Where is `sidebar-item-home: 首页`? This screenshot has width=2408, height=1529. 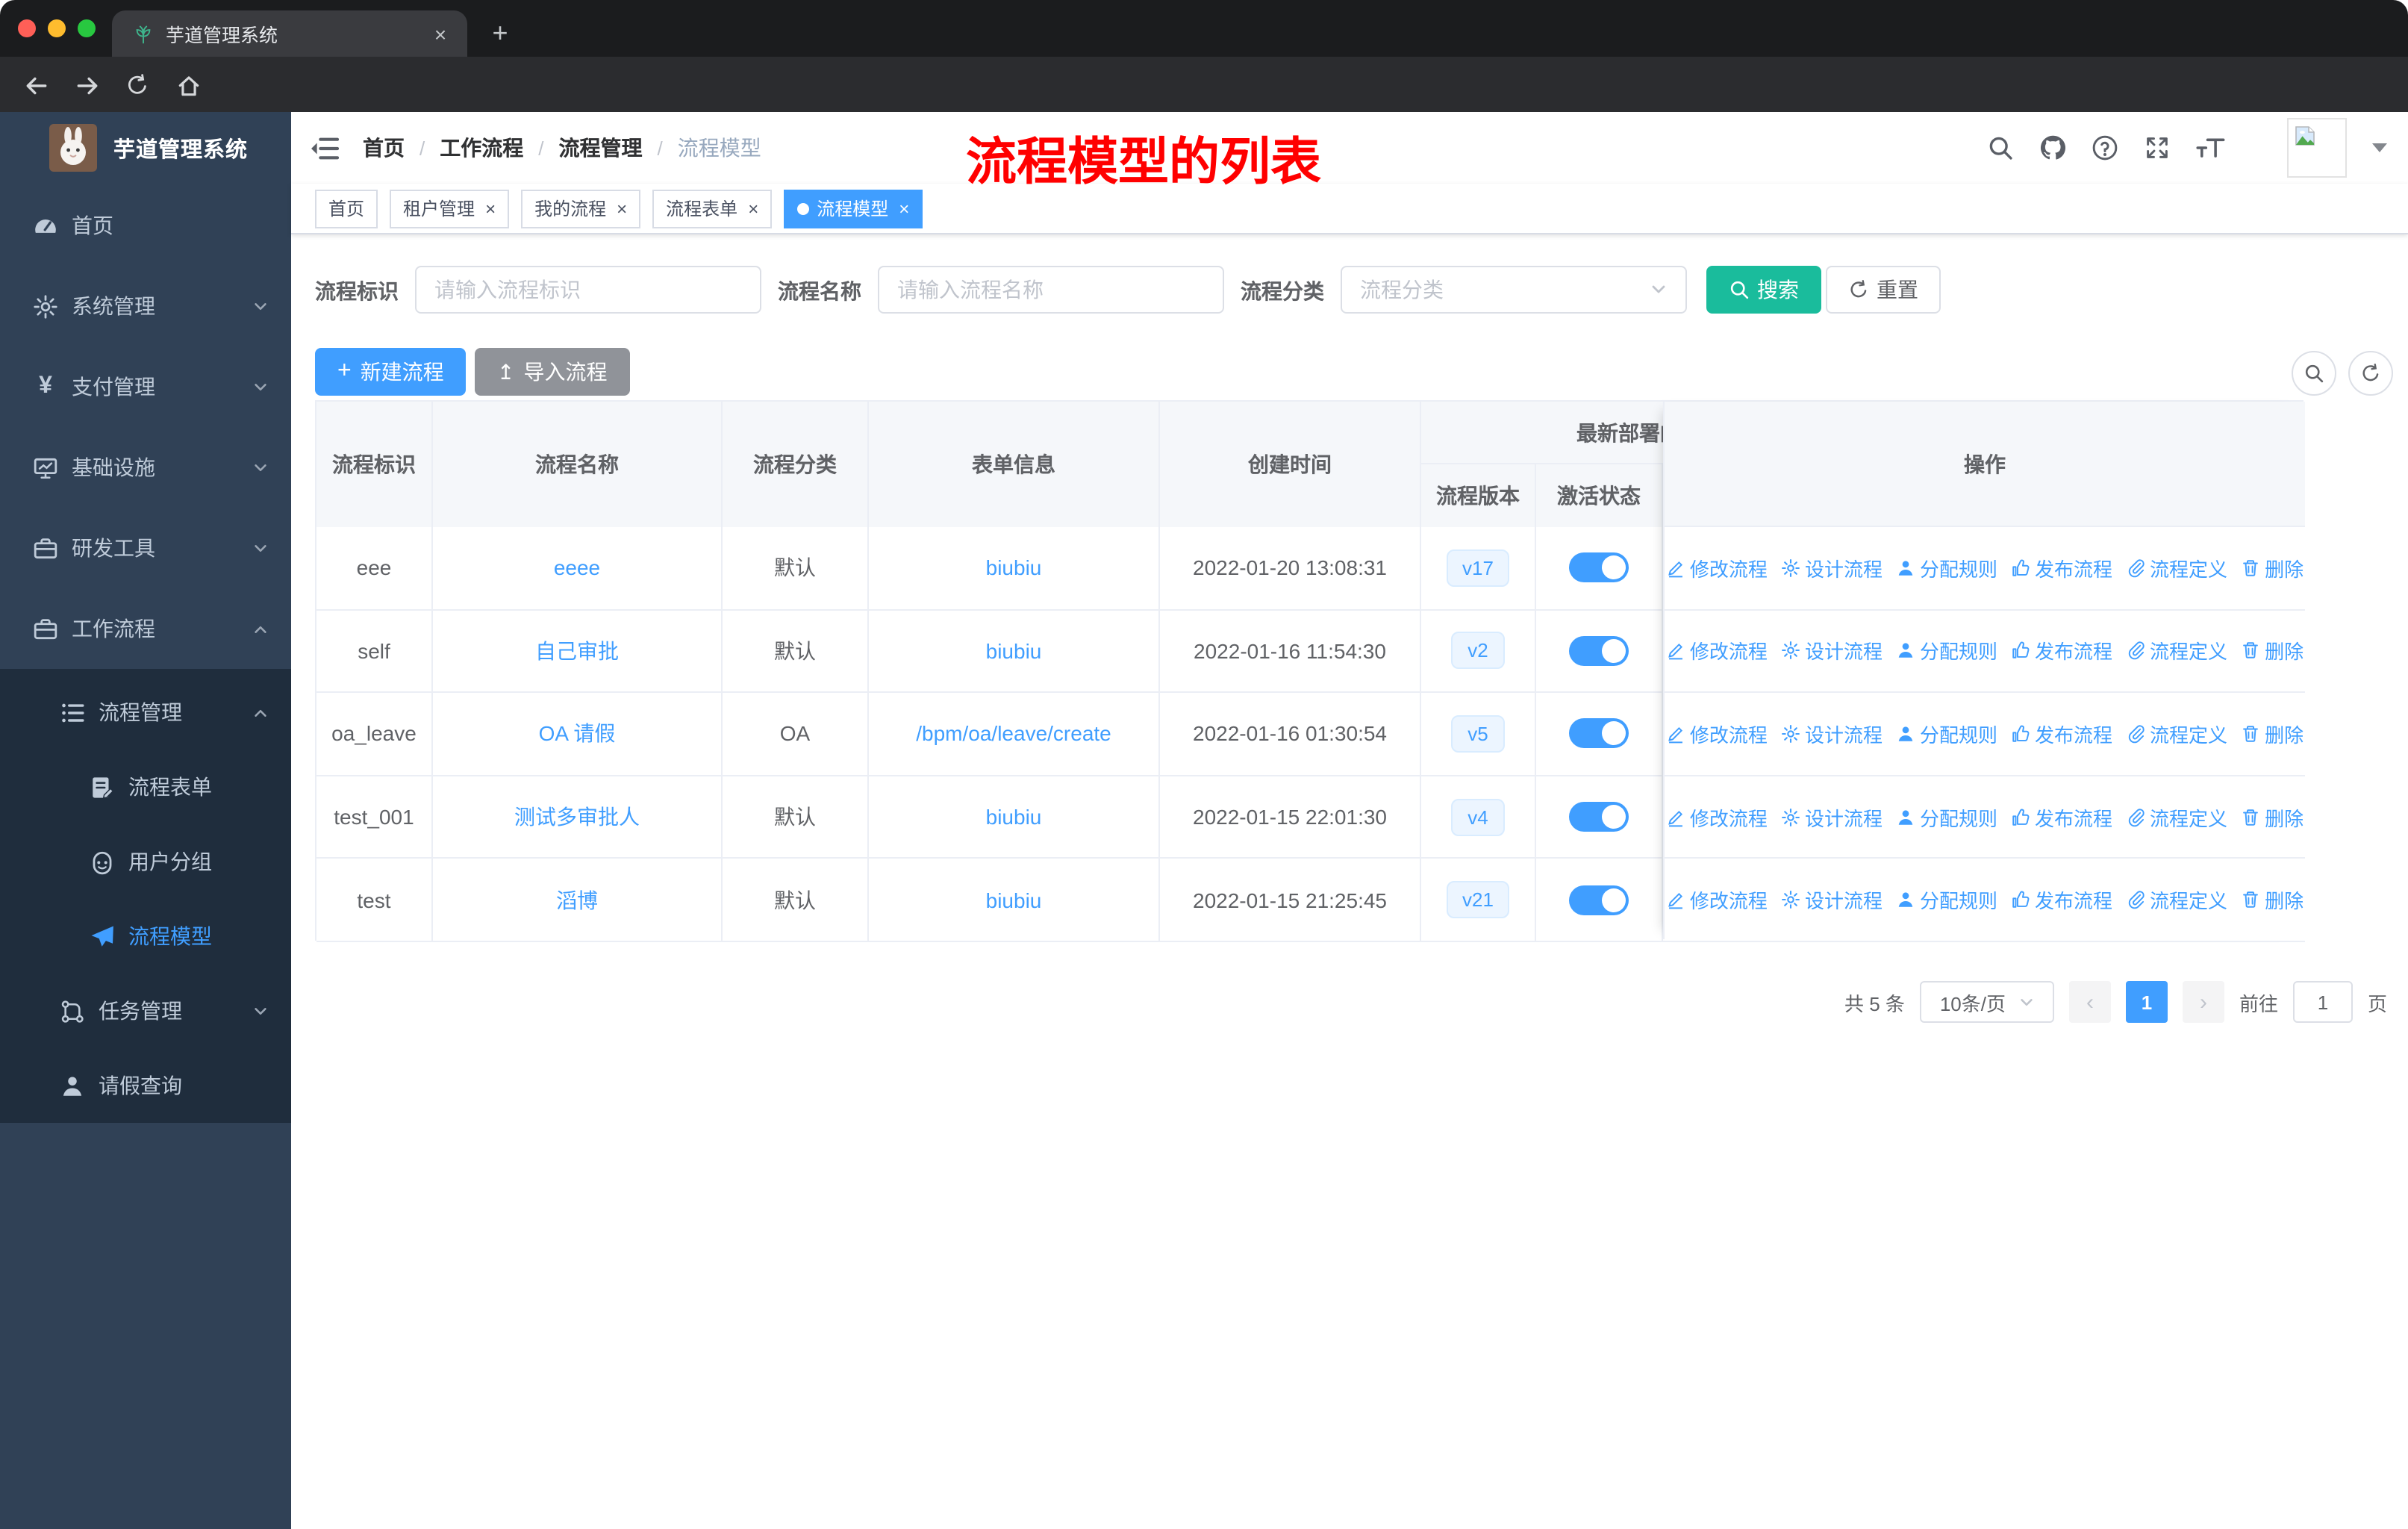 sidebar-item-home: 首页 is located at coordinates (145, 225).